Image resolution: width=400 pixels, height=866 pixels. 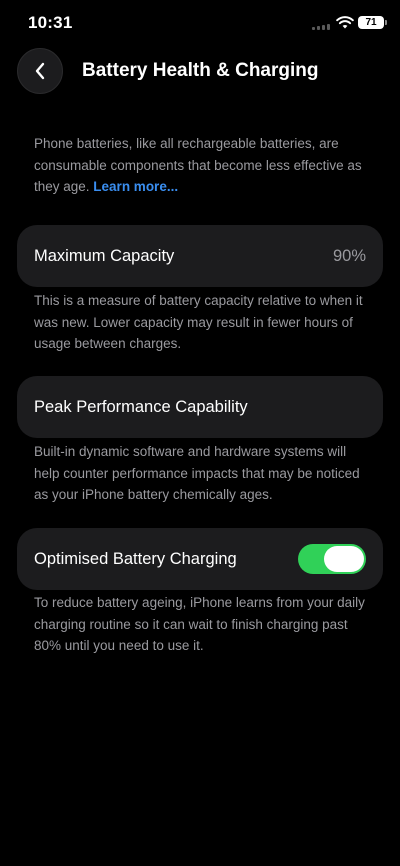 I want to click on optimised-charging-row: Optimised Battery Charging, so click(x=200, y=559).